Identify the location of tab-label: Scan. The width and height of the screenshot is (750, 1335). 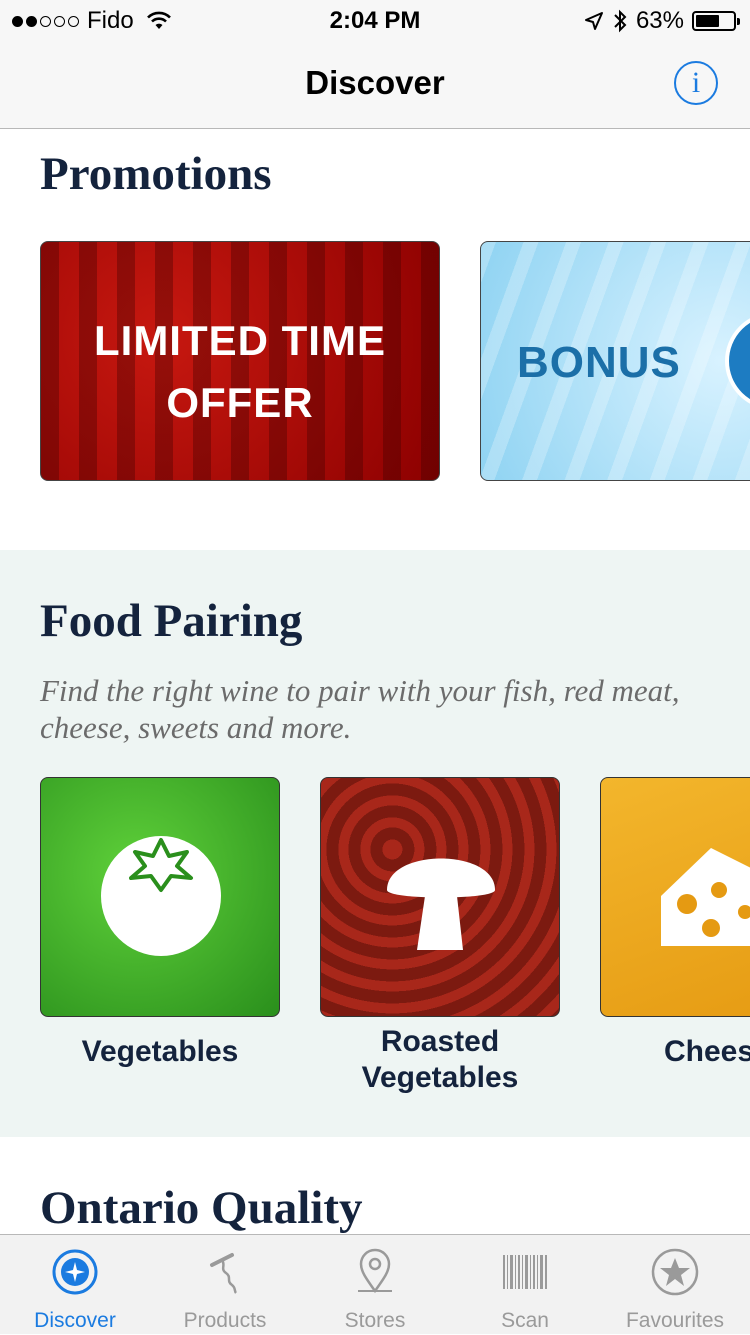
(525, 1320).